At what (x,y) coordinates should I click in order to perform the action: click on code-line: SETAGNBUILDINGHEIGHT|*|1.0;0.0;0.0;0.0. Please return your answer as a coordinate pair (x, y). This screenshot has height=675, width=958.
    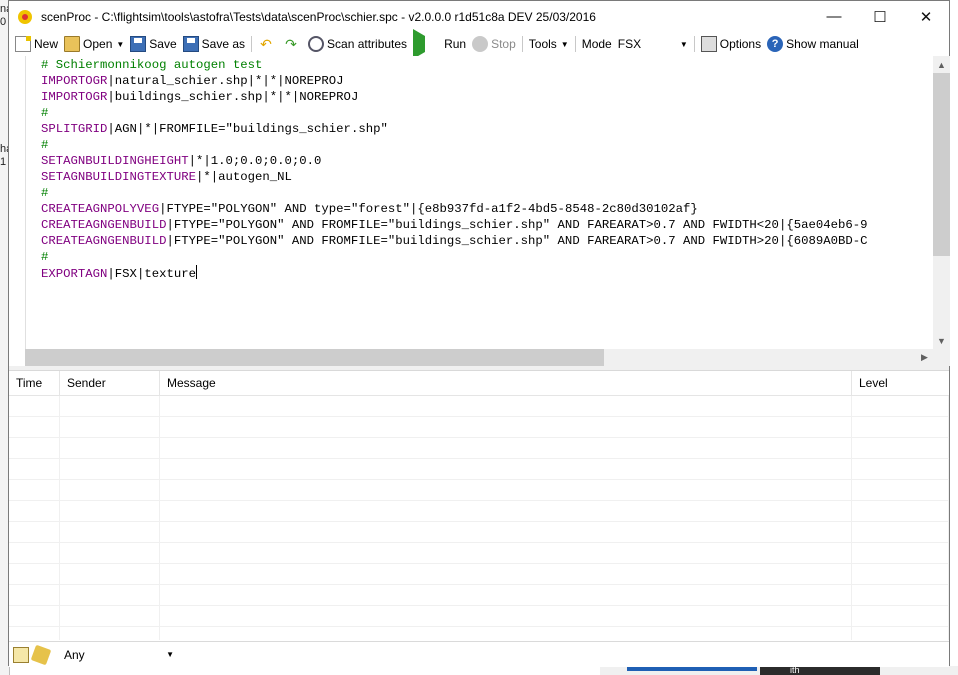
    Looking at the image, I should click on (454, 161).